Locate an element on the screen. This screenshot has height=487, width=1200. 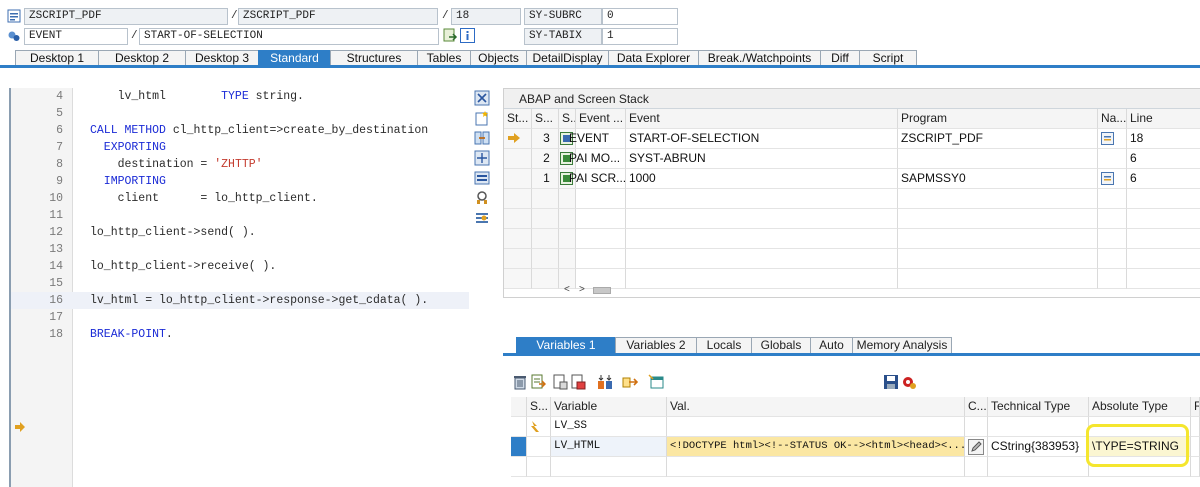
code-line: 5 is located at coordinates (240, 113).